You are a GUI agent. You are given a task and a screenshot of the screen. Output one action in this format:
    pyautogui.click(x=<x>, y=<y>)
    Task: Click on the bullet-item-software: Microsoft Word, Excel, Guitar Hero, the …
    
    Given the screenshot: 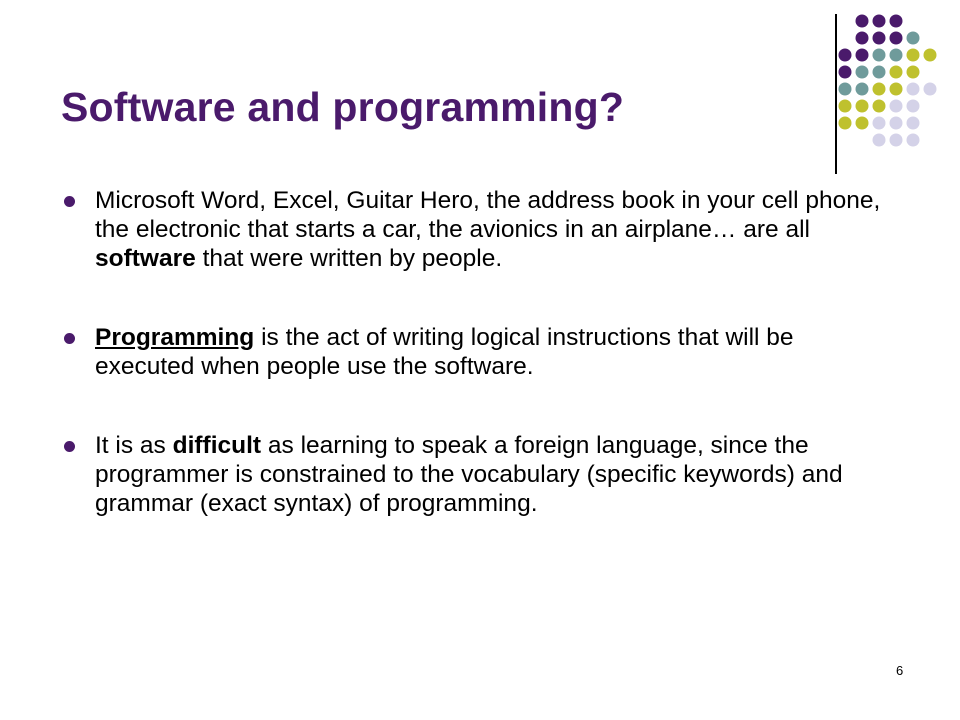 What is the action you would take?
    pyautogui.click(x=479, y=229)
    